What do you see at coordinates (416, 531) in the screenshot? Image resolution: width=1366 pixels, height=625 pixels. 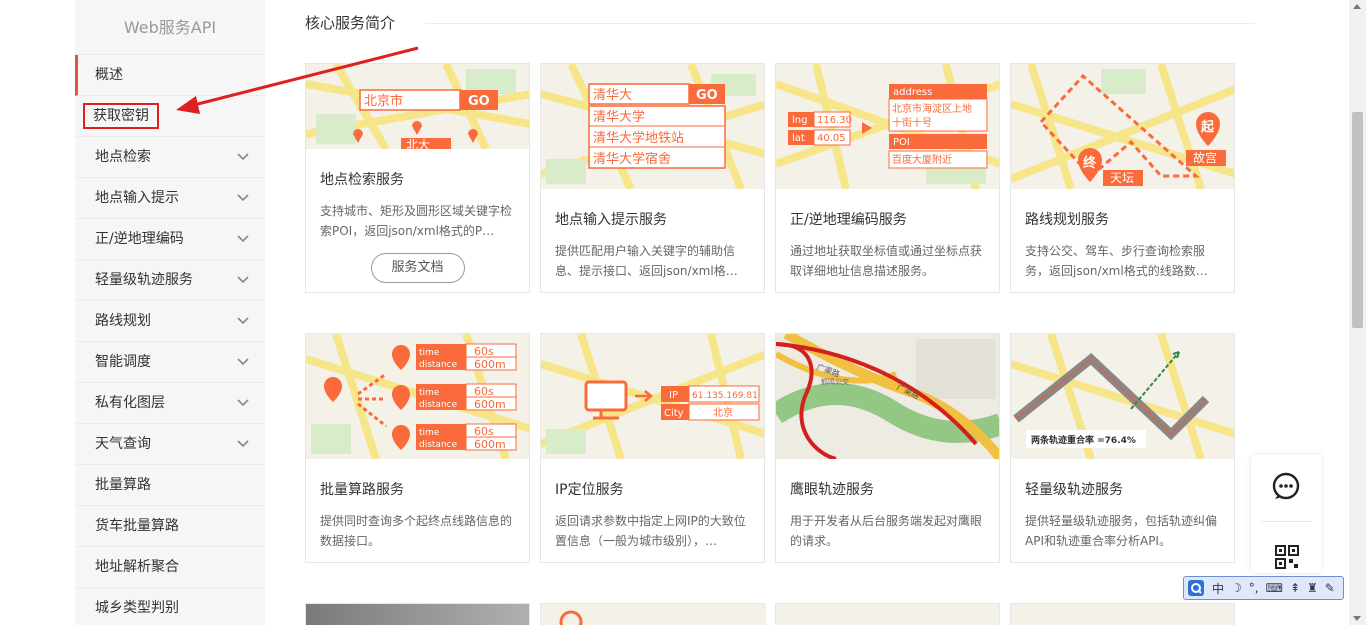 I see `card-description: 提供同时查询多个起终点线路信息的数据接口。` at bounding box center [416, 531].